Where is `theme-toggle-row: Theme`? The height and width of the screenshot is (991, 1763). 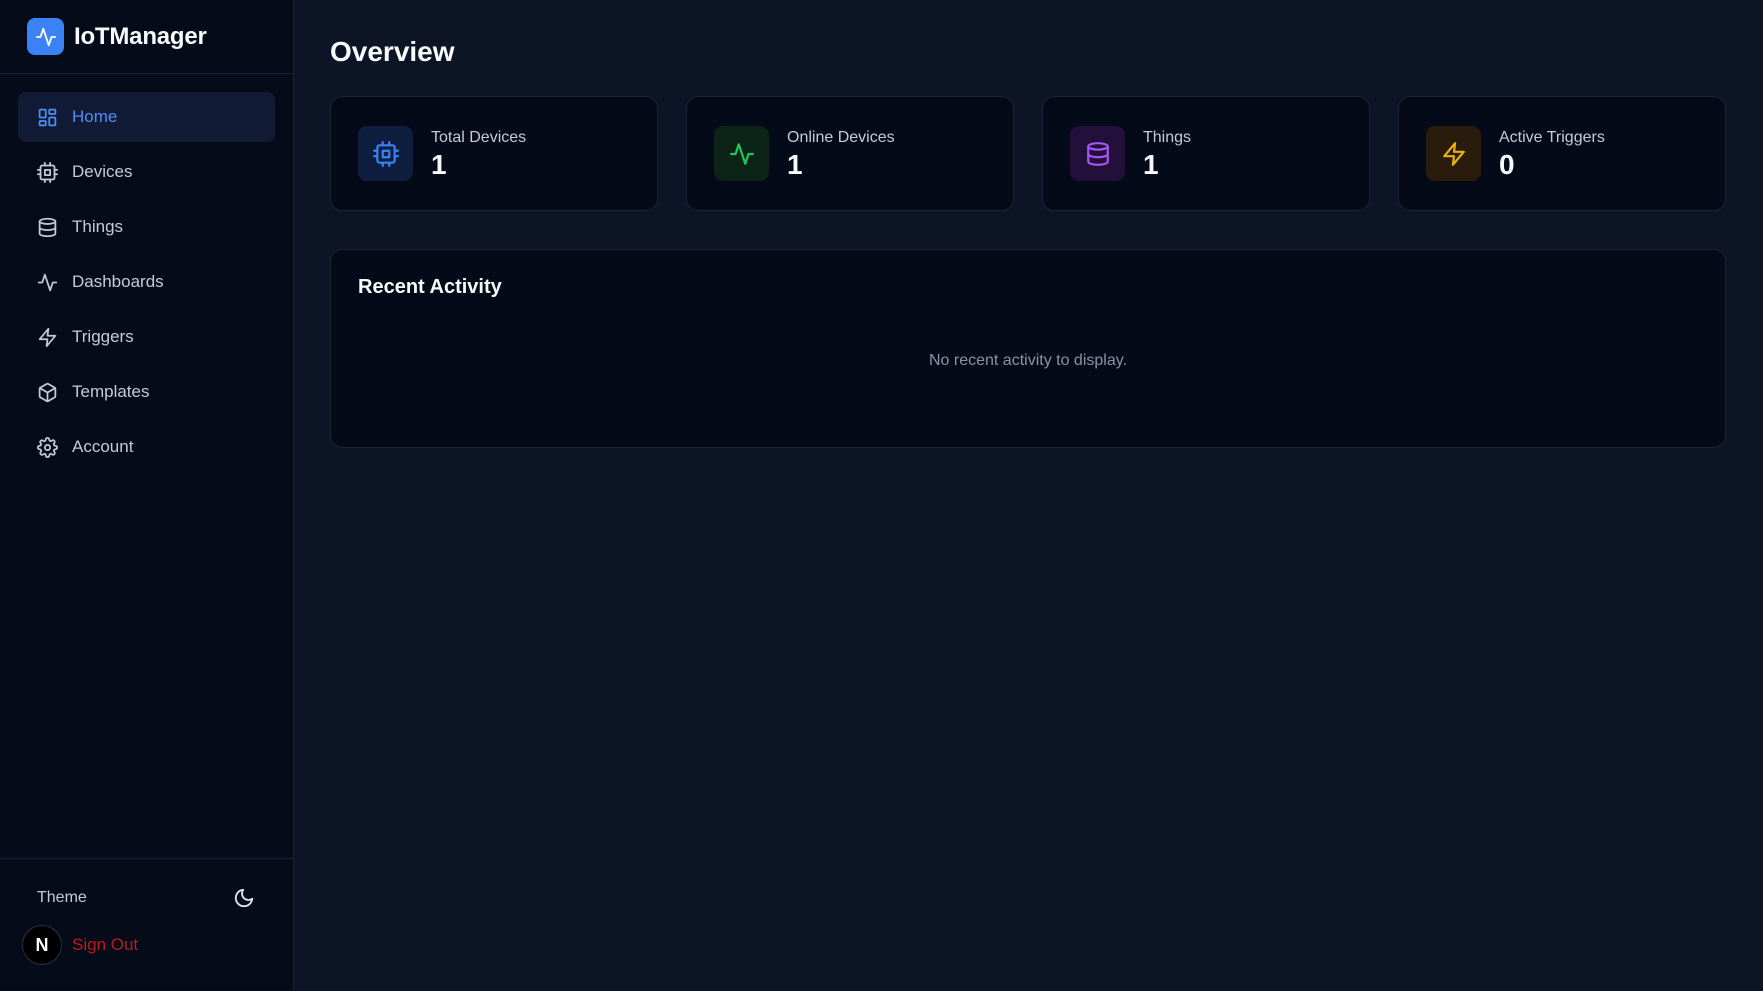 theme-toggle-row: Theme is located at coordinates (146, 898).